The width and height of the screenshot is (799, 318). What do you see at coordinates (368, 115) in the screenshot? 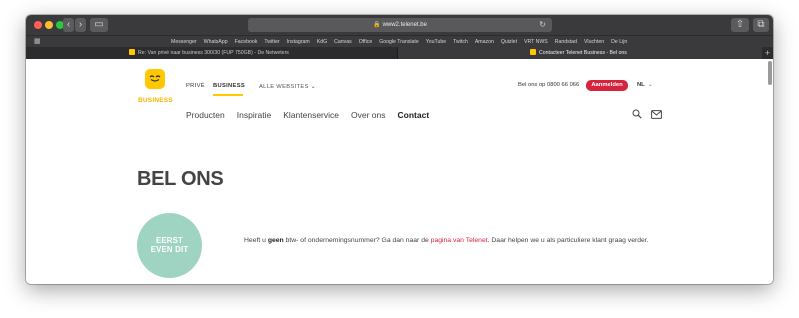
I see `mainnav-item-over-ons: Over ons` at bounding box center [368, 115].